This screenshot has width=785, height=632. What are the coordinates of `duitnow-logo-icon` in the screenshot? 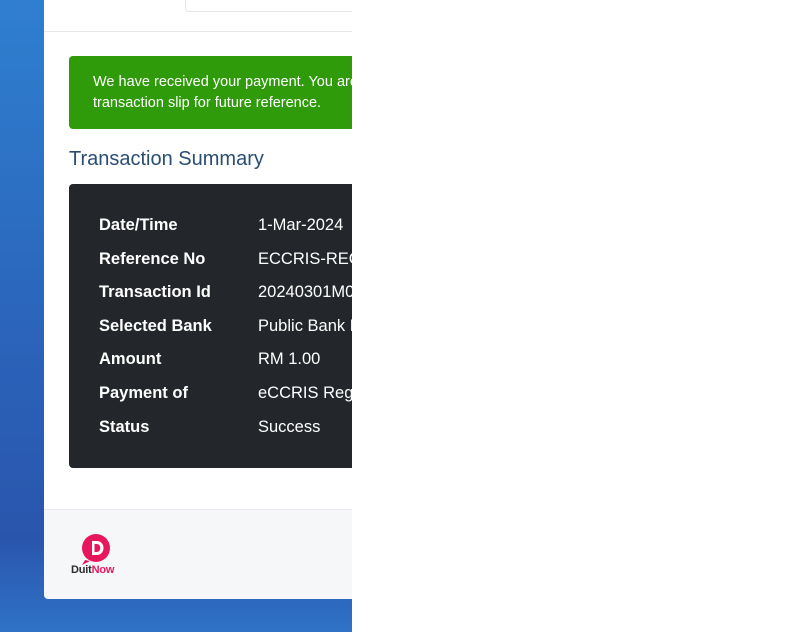 It's located at (96, 549).